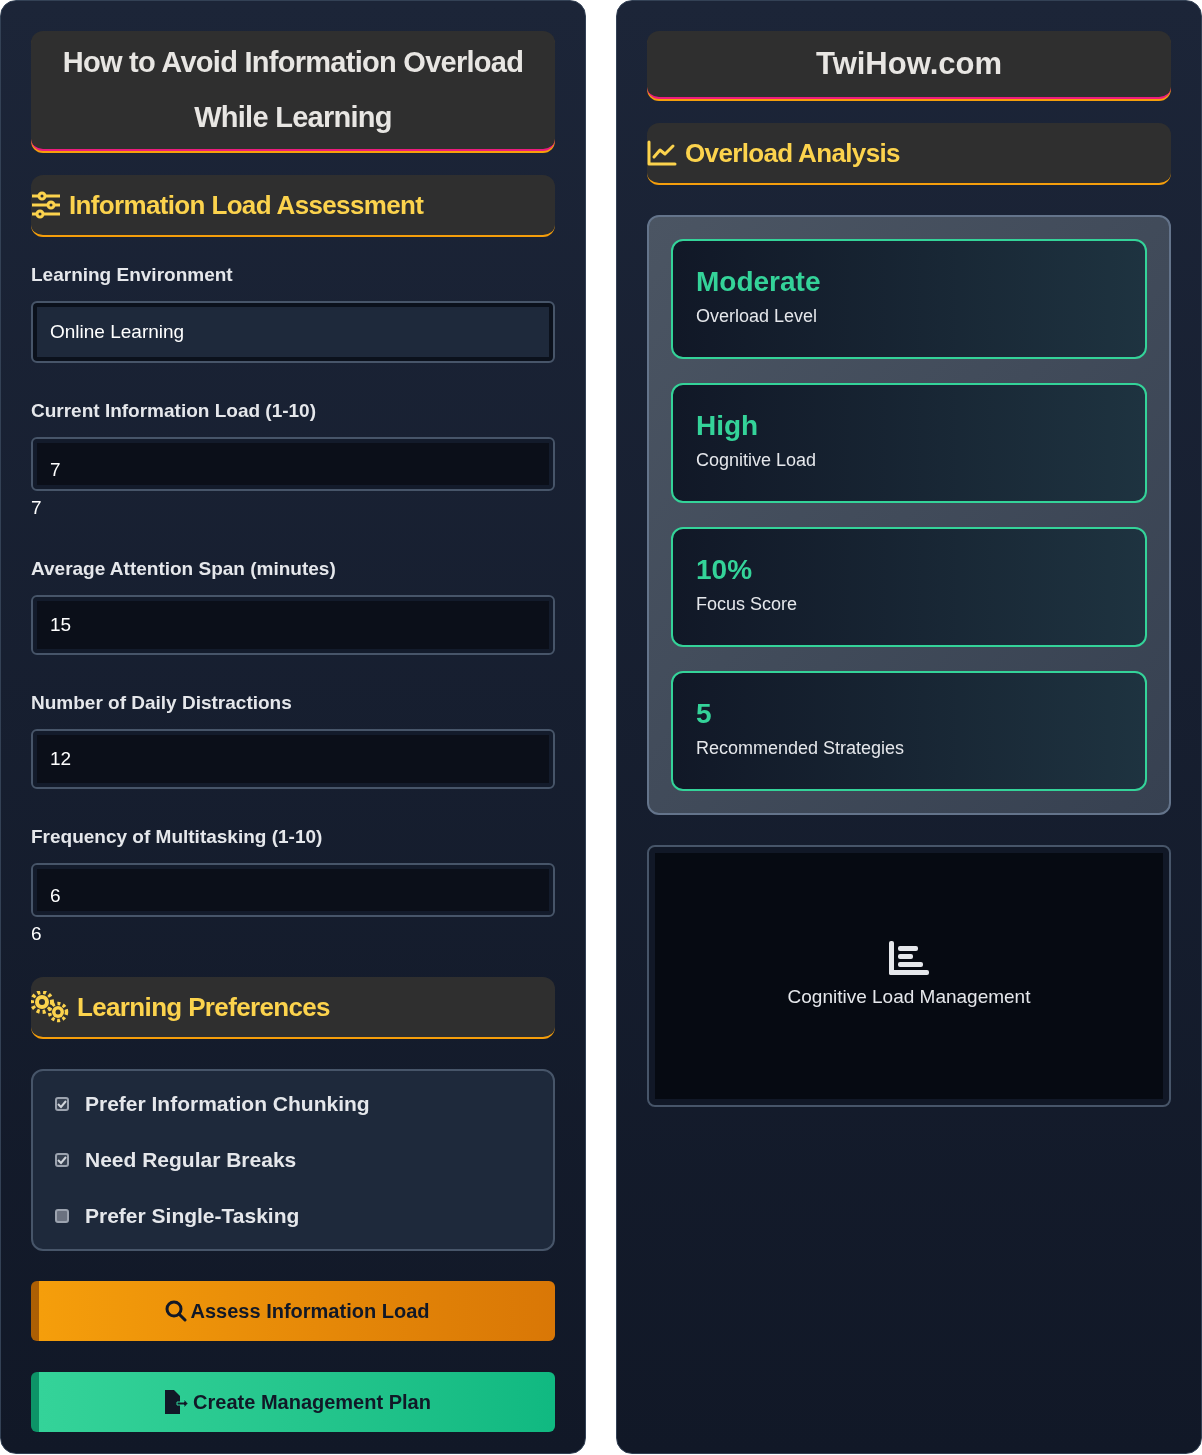  Describe the element at coordinates (747, 604) in the screenshot. I see `result-label: Focus Score` at that location.